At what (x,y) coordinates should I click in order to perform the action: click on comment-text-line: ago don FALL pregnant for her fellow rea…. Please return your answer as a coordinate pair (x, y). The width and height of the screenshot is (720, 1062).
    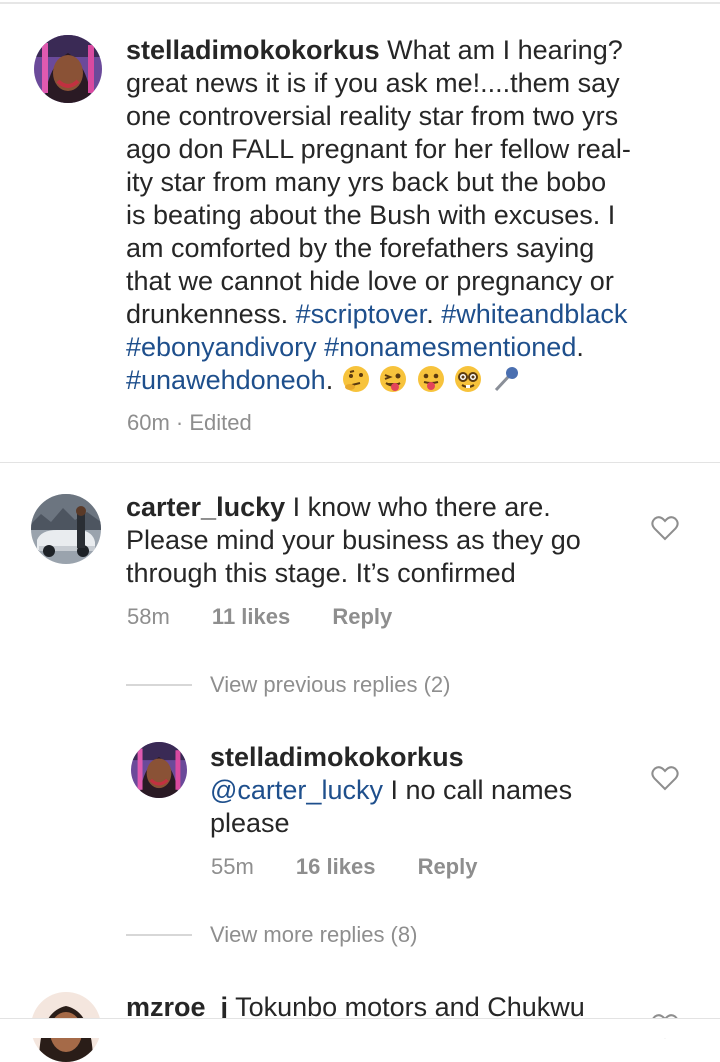
    Looking at the image, I should click on (378, 149).